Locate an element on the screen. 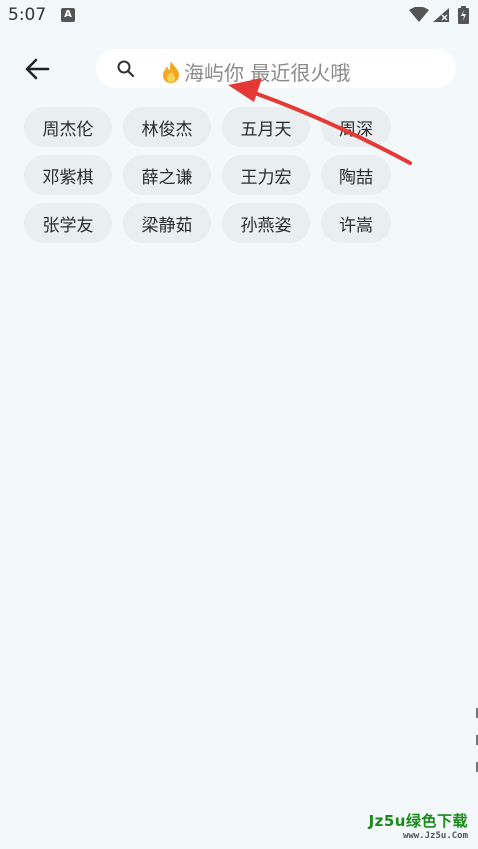  search-input: 海屿你 最近很火哦 is located at coordinates (276, 68).